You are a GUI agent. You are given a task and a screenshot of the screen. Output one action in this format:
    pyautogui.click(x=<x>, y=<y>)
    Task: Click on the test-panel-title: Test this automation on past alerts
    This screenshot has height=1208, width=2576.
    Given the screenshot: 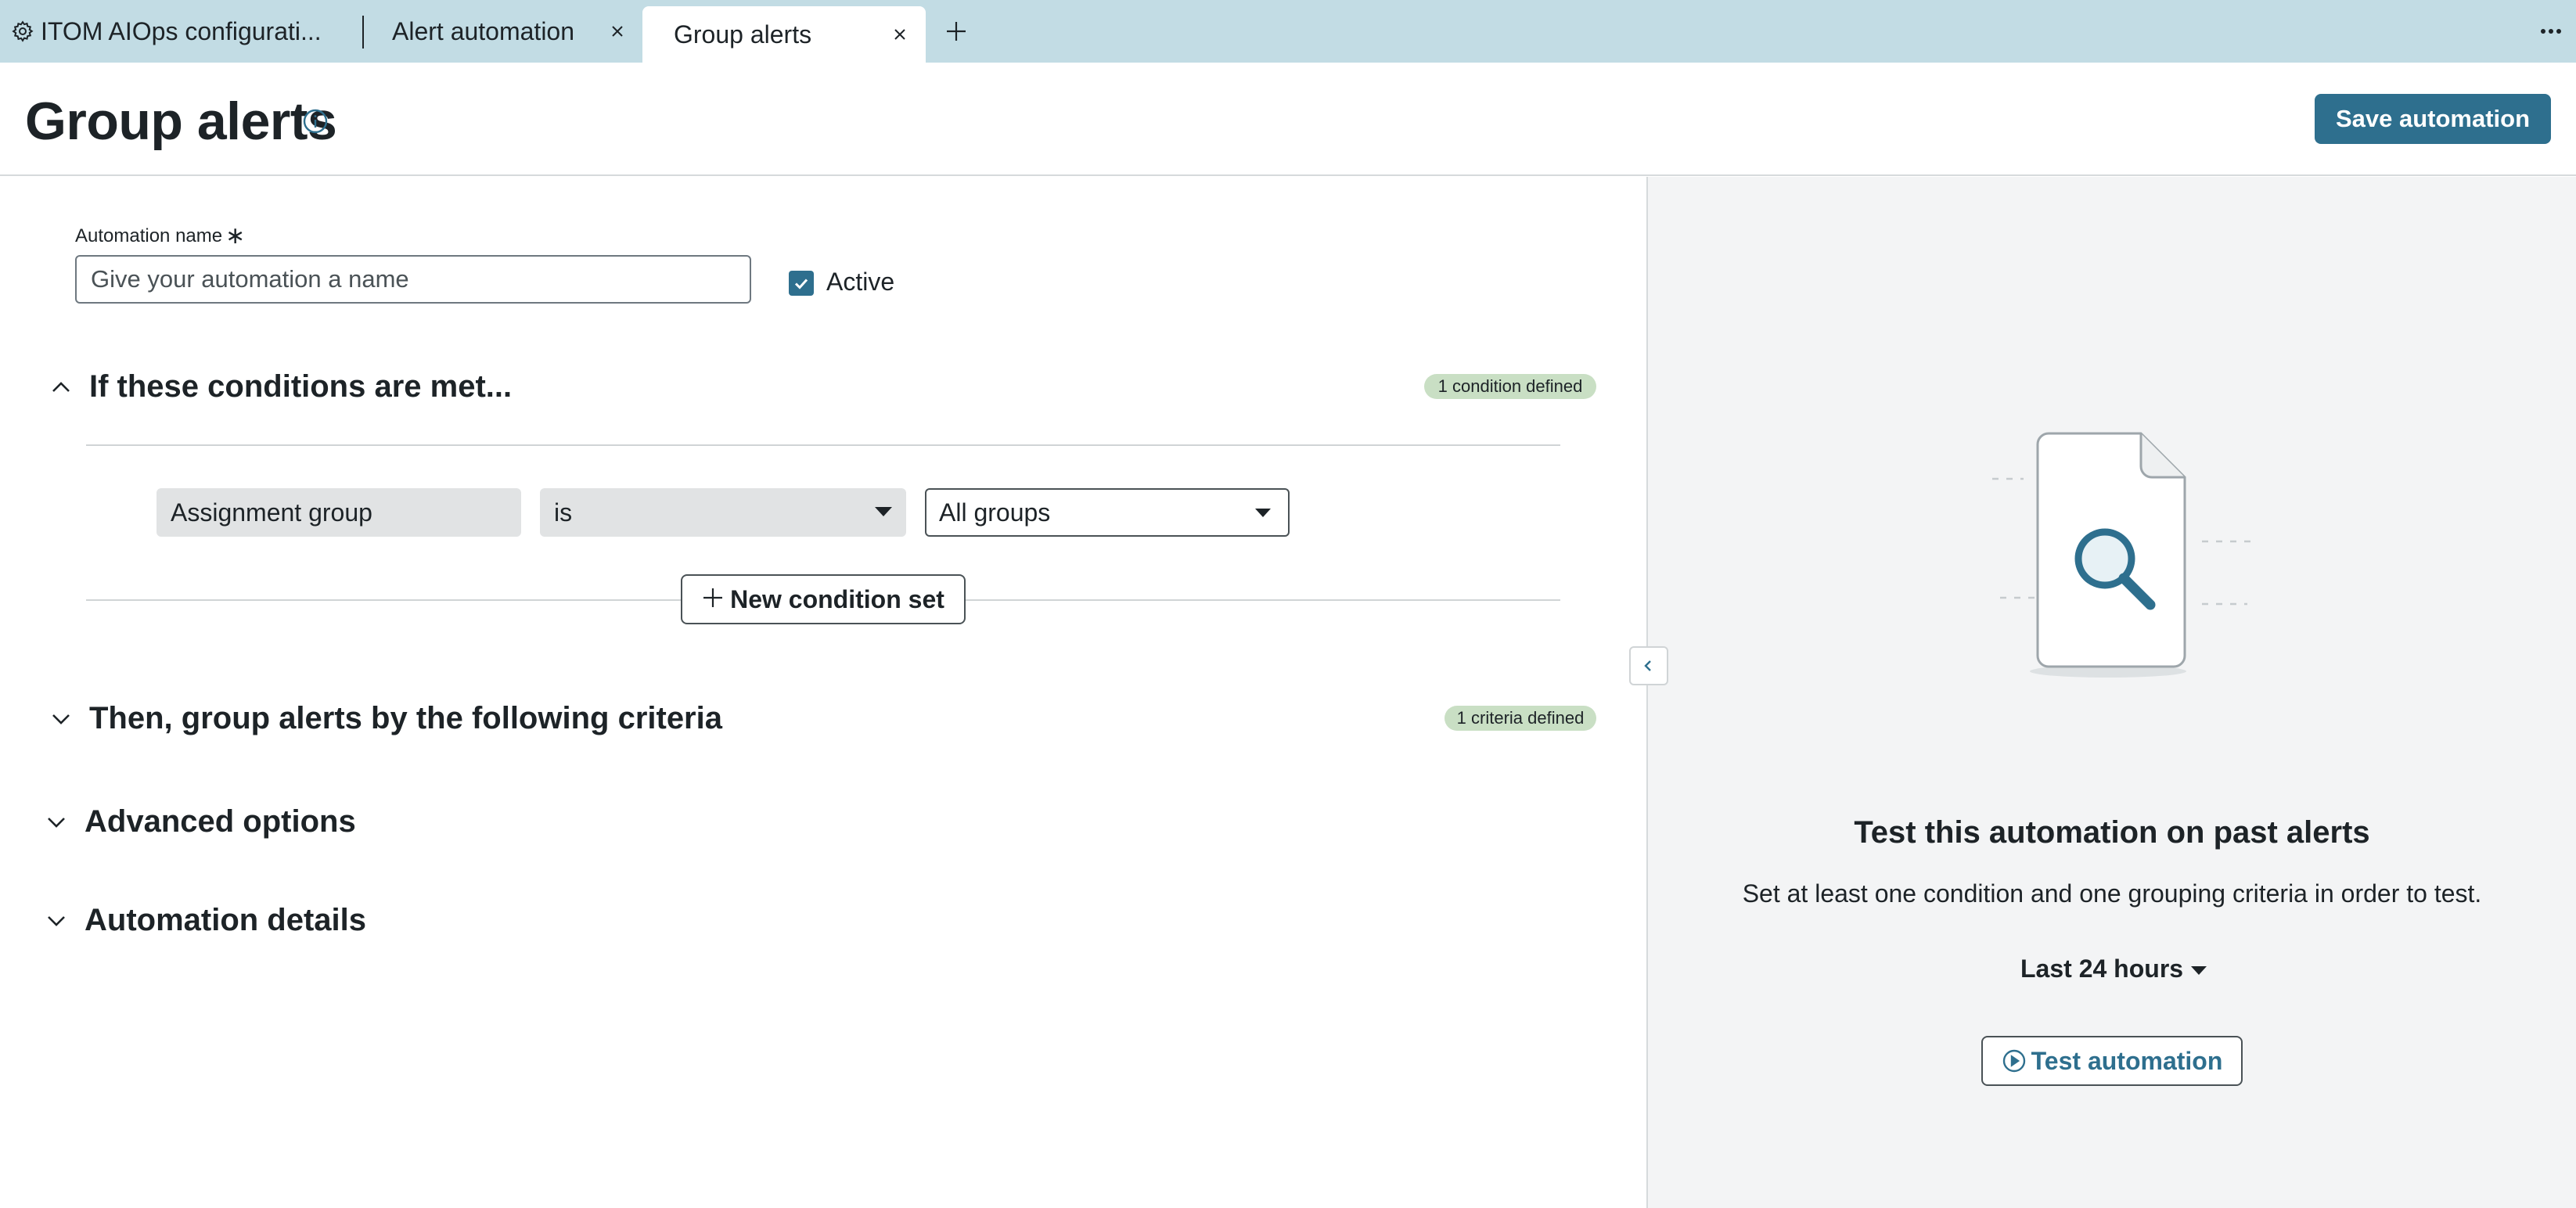 What is the action you would take?
    pyautogui.click(x=2112, y=833)
    